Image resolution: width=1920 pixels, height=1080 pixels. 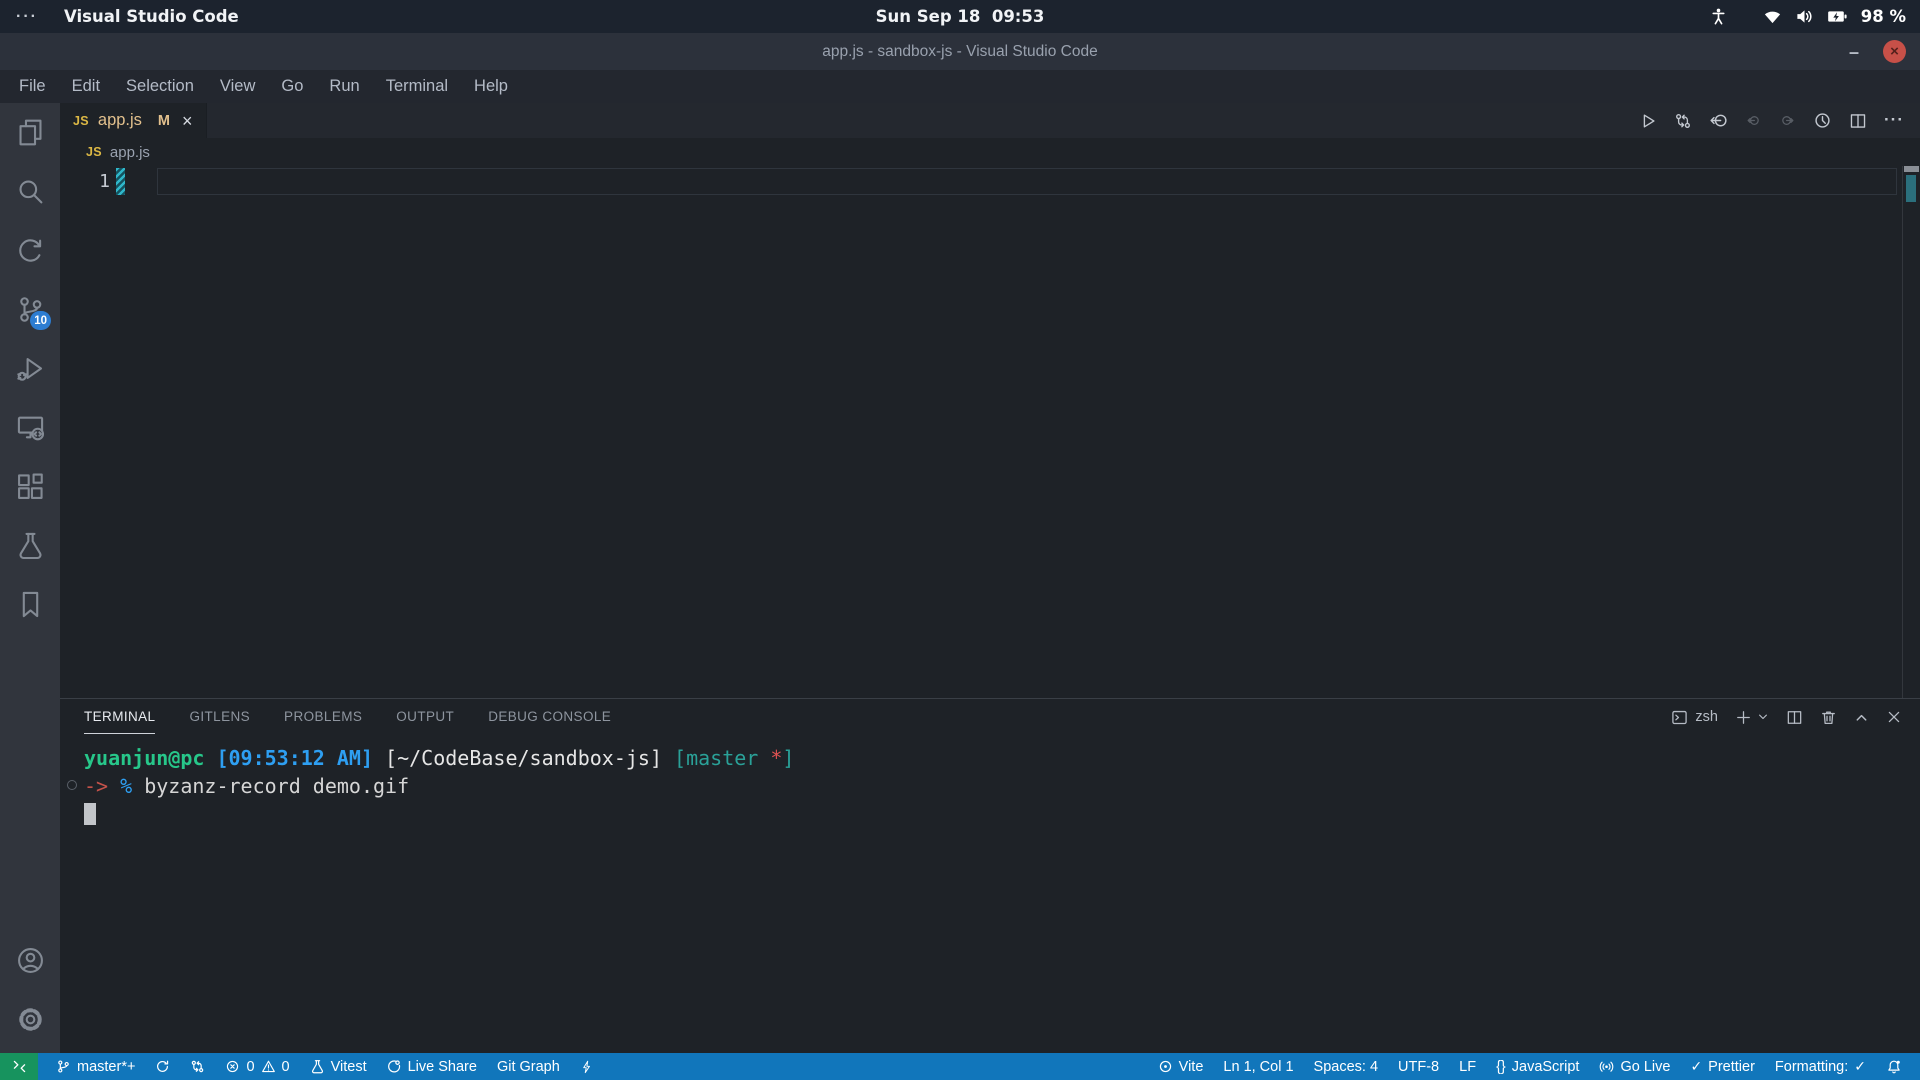 What do you see at coordinates (1743, 717) in the screenshot?
I see `new-terminal-icon` at bounding box center [1743, 717].